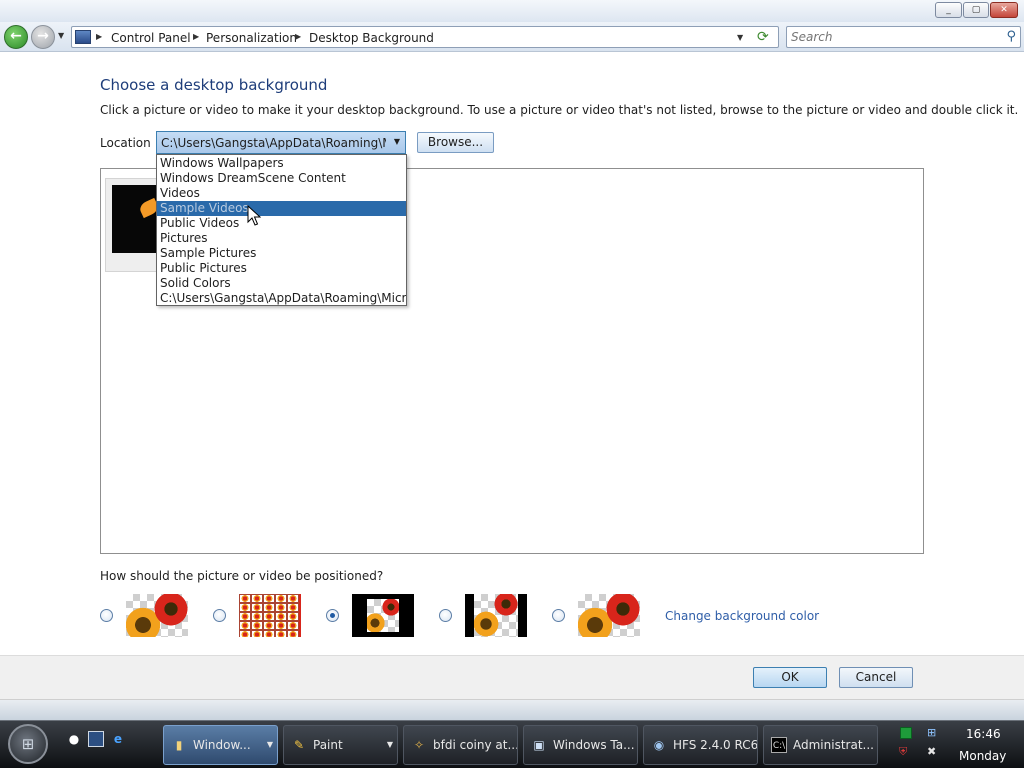 The width and height of the screenshot is (1024, 768). What do you see at coordinates (299, 745) in the screenshot?
I see `paint-icon: ✎` at bounding box center [299, 745].